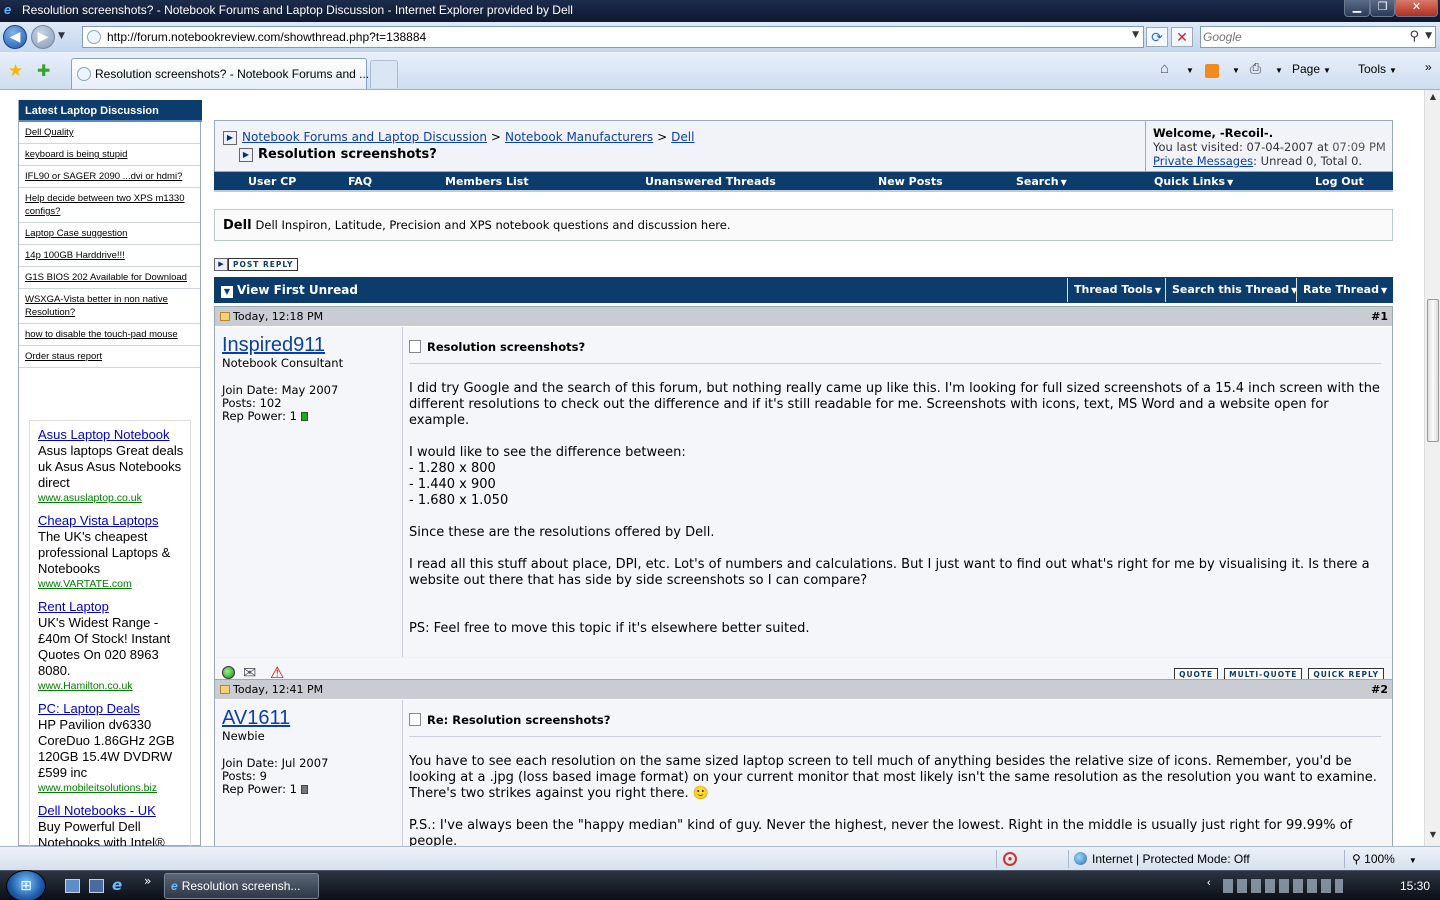 Image resolution: width=1440 pixels, height=900 pixels. I want to click on scroll-down-icon: ▼, so click(1433, 837).